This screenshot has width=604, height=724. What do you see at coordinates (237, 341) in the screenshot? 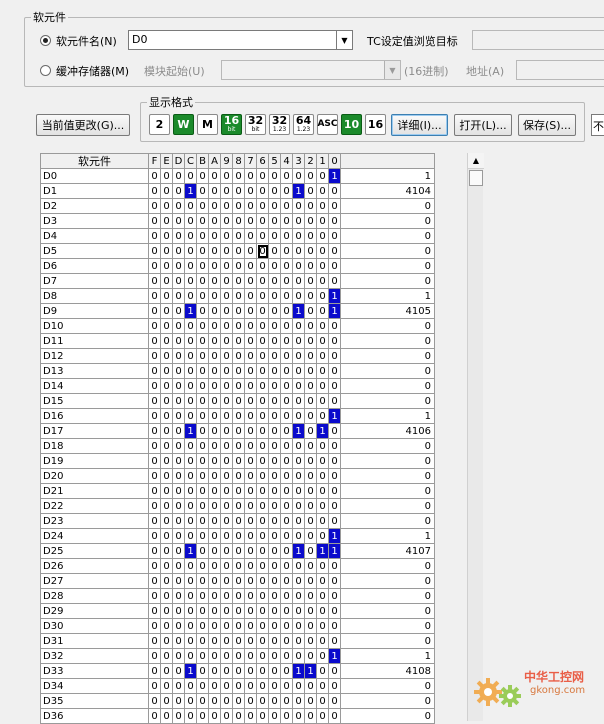
I see `table-row: D11 0 0 0 0 0 0 0 0 0 0 0 0 0 0 0 0 0` at bounding box center [237, 341].